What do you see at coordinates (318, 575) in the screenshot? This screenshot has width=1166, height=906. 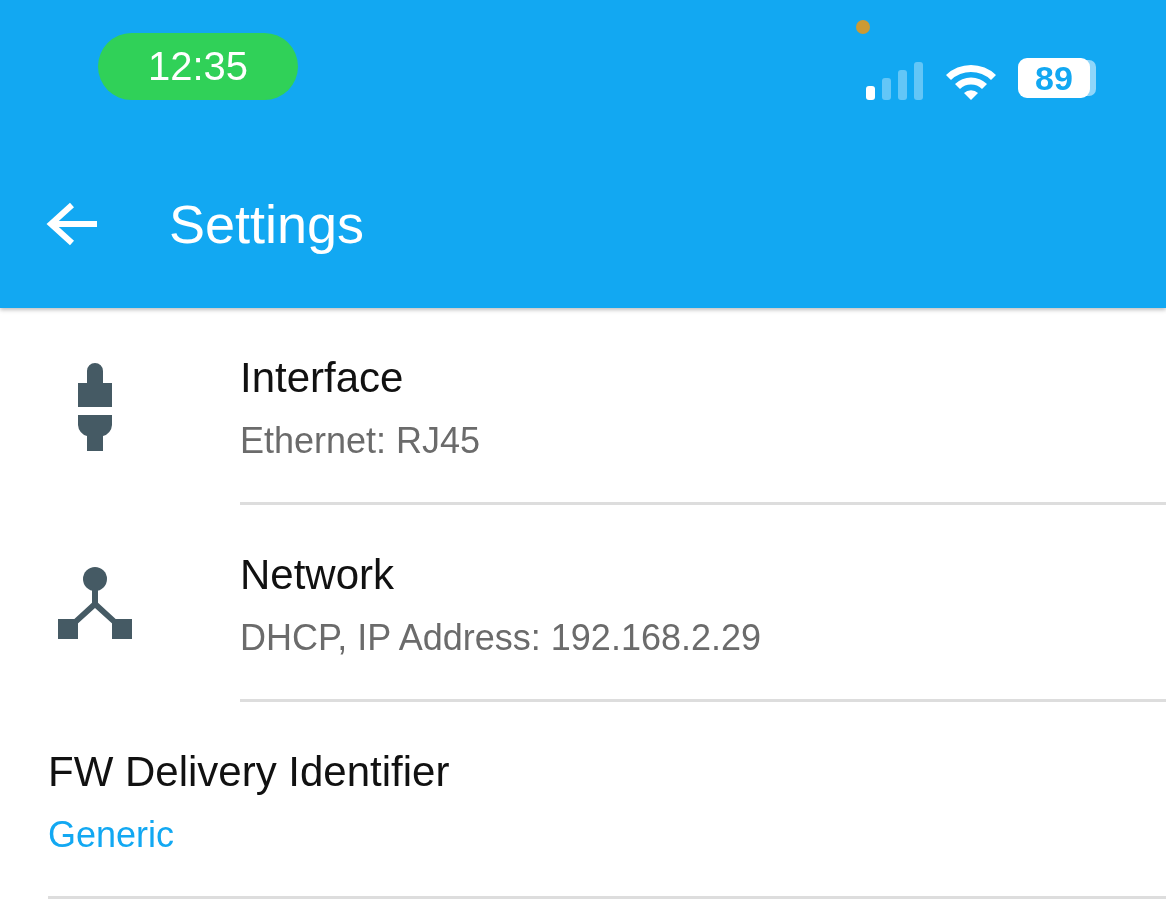 I see `setting-title: Network` at bounding box center [318, 575].